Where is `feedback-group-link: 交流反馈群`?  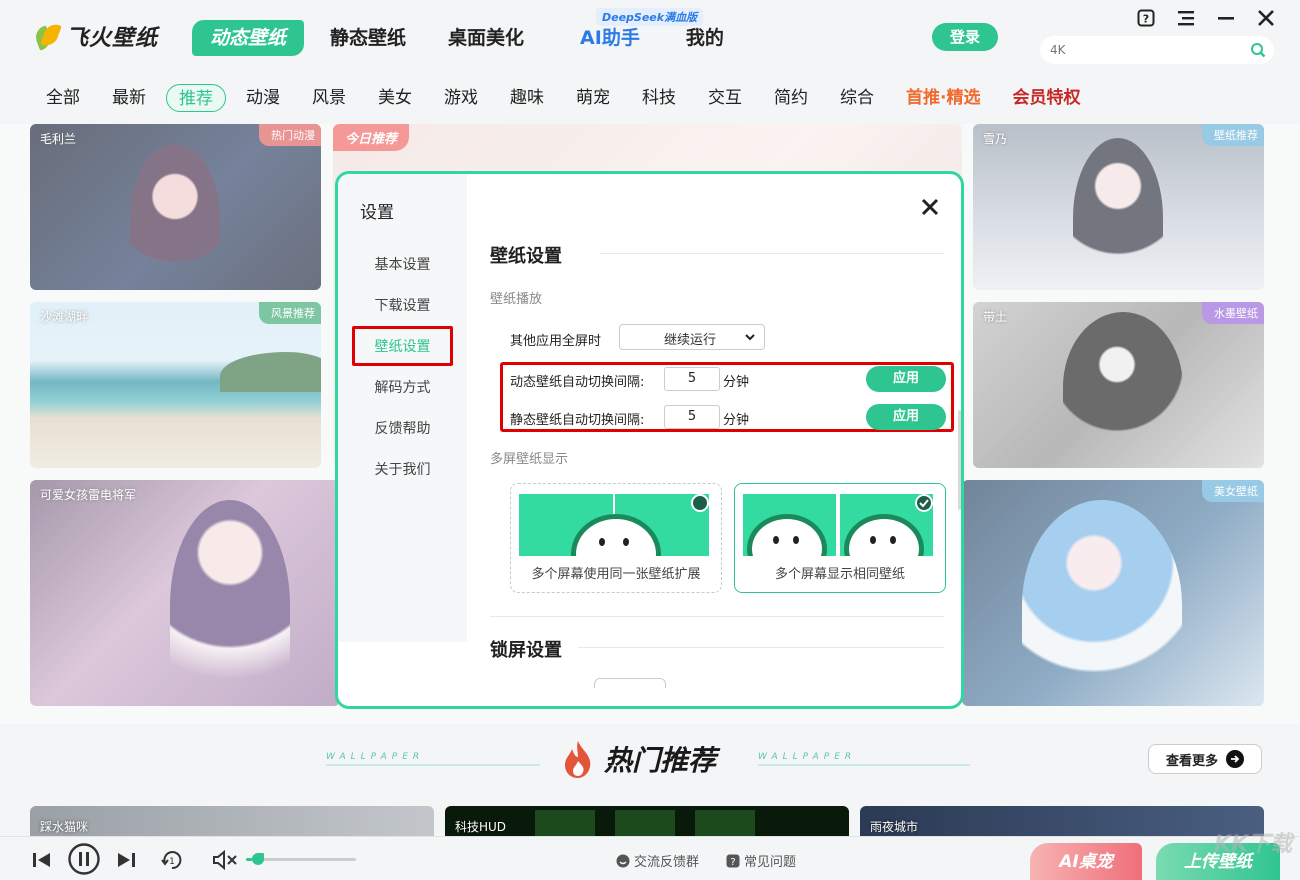 feedback-group-link: 交流反馈群 is located at coordinates (657, 860).